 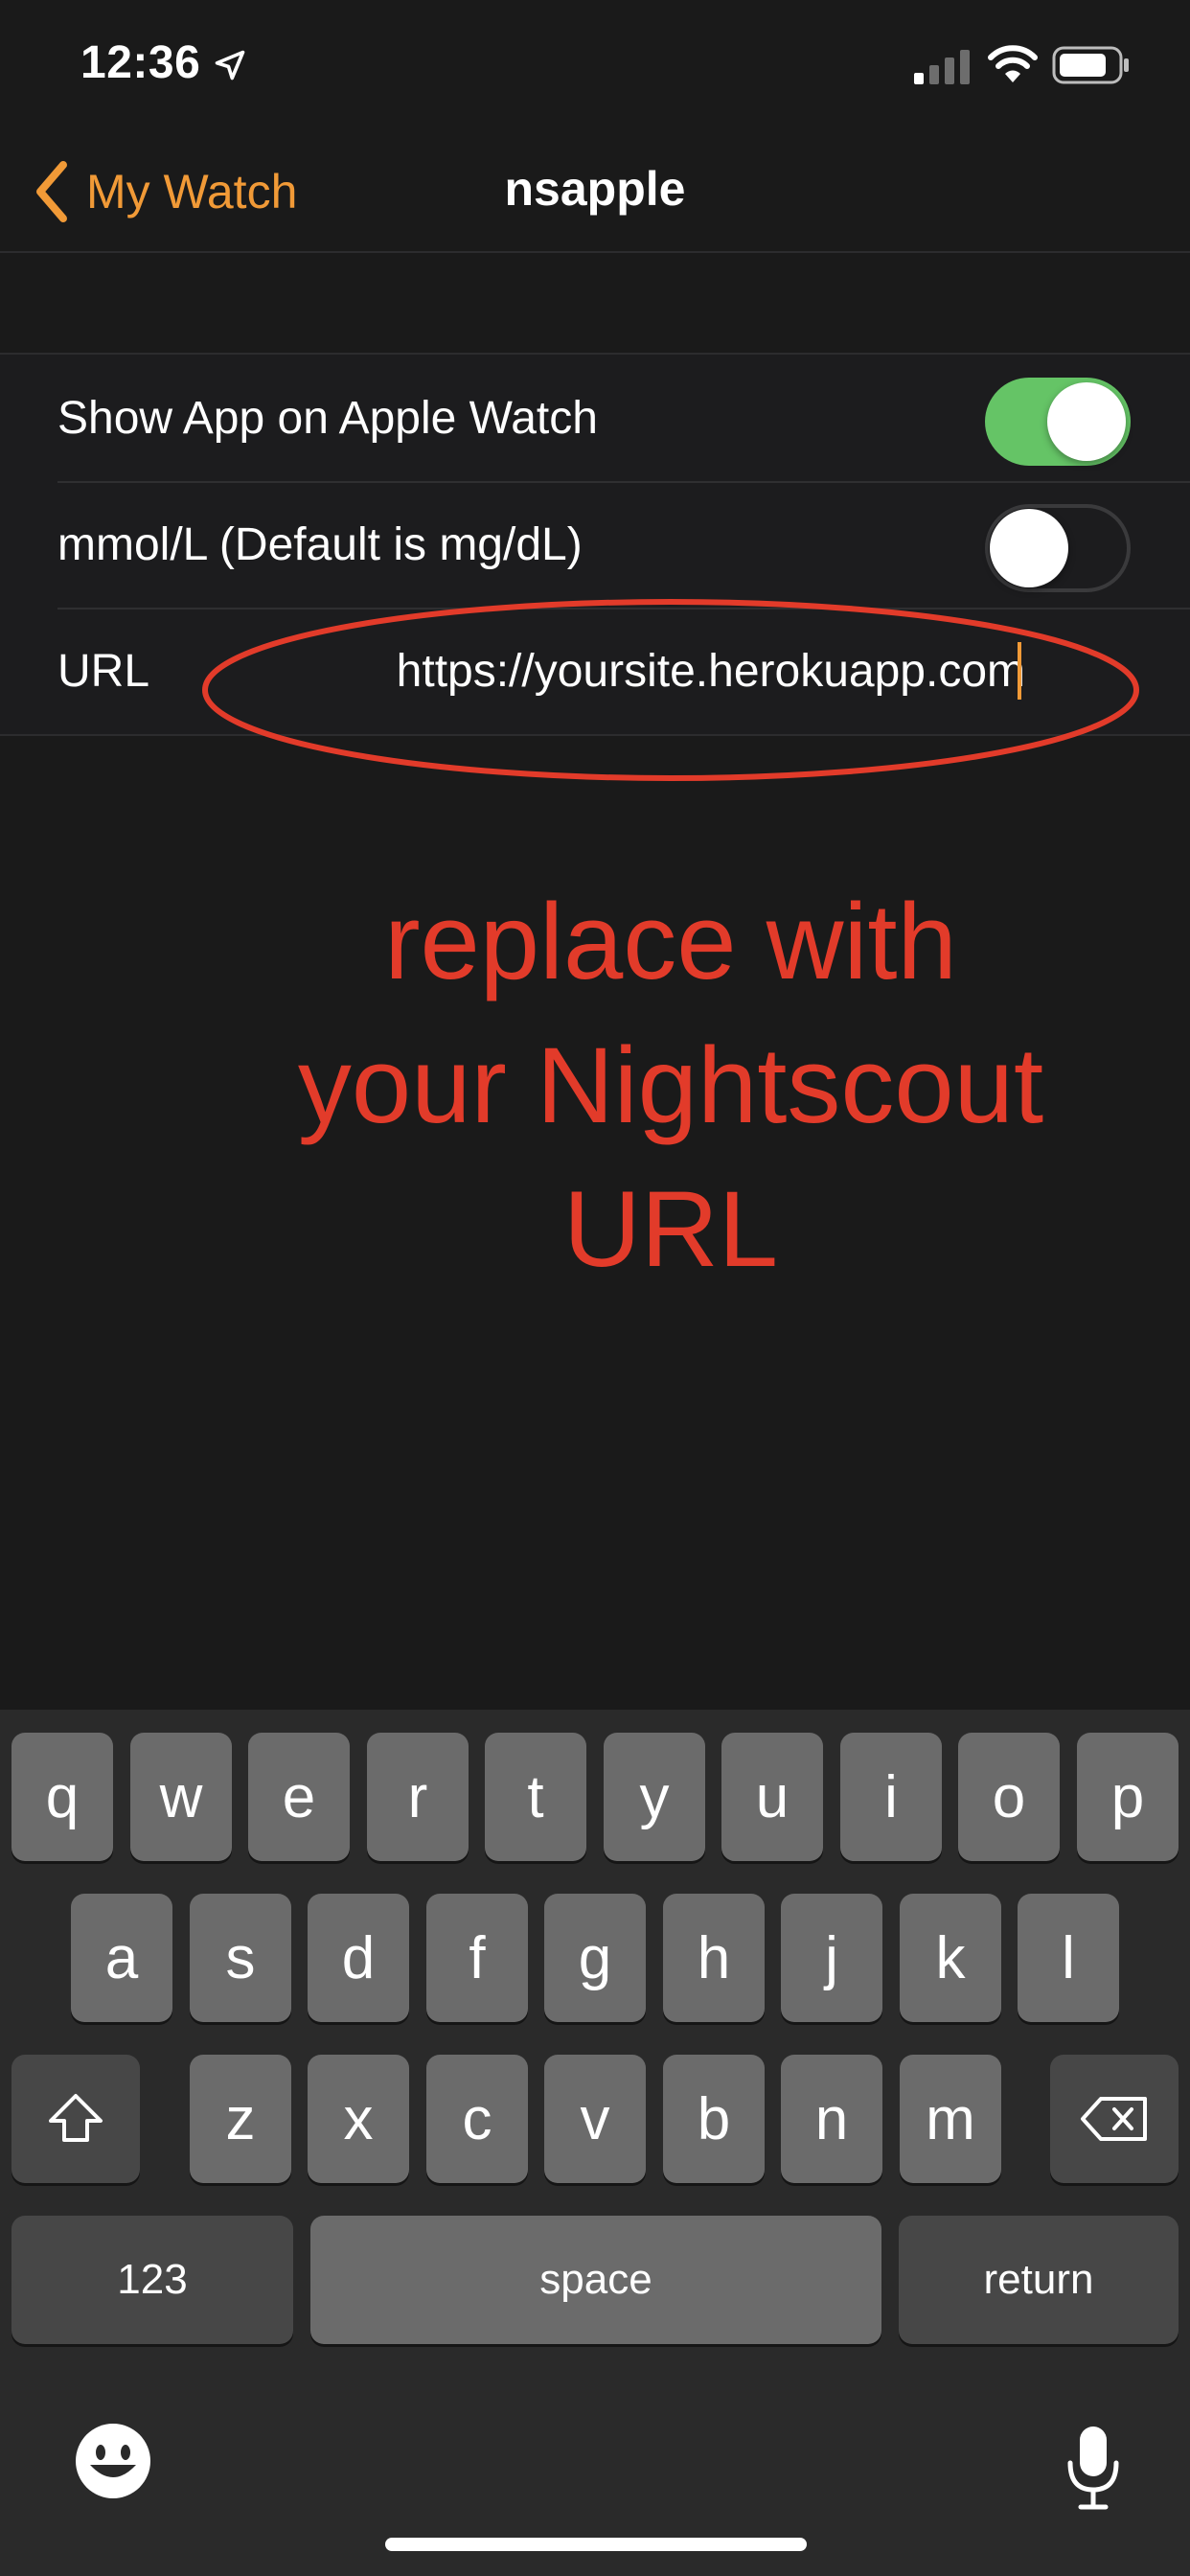 I want to click on emoji-icon, so click(x=113, y=2461).